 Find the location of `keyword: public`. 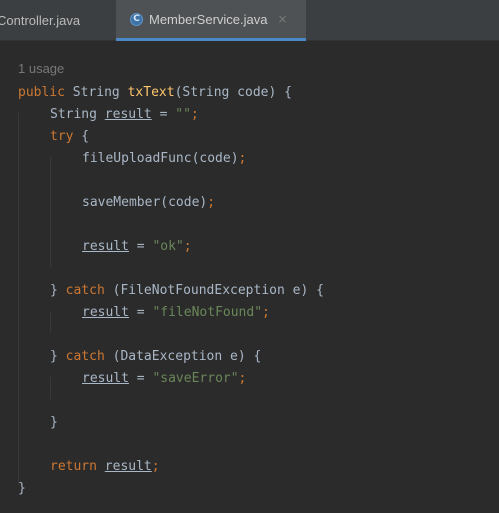

keyword: public is located at coordinates (41, 92).